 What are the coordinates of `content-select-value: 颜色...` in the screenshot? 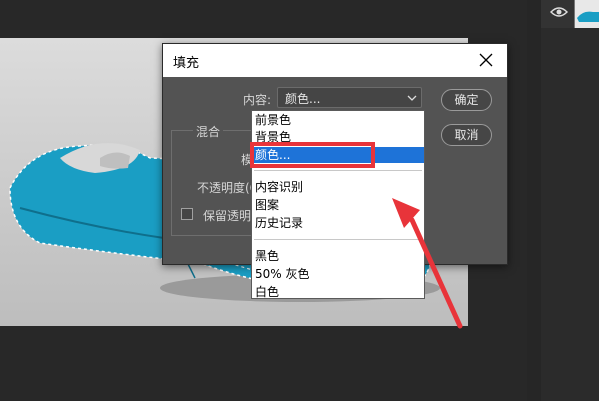 It's located at (303, 99).